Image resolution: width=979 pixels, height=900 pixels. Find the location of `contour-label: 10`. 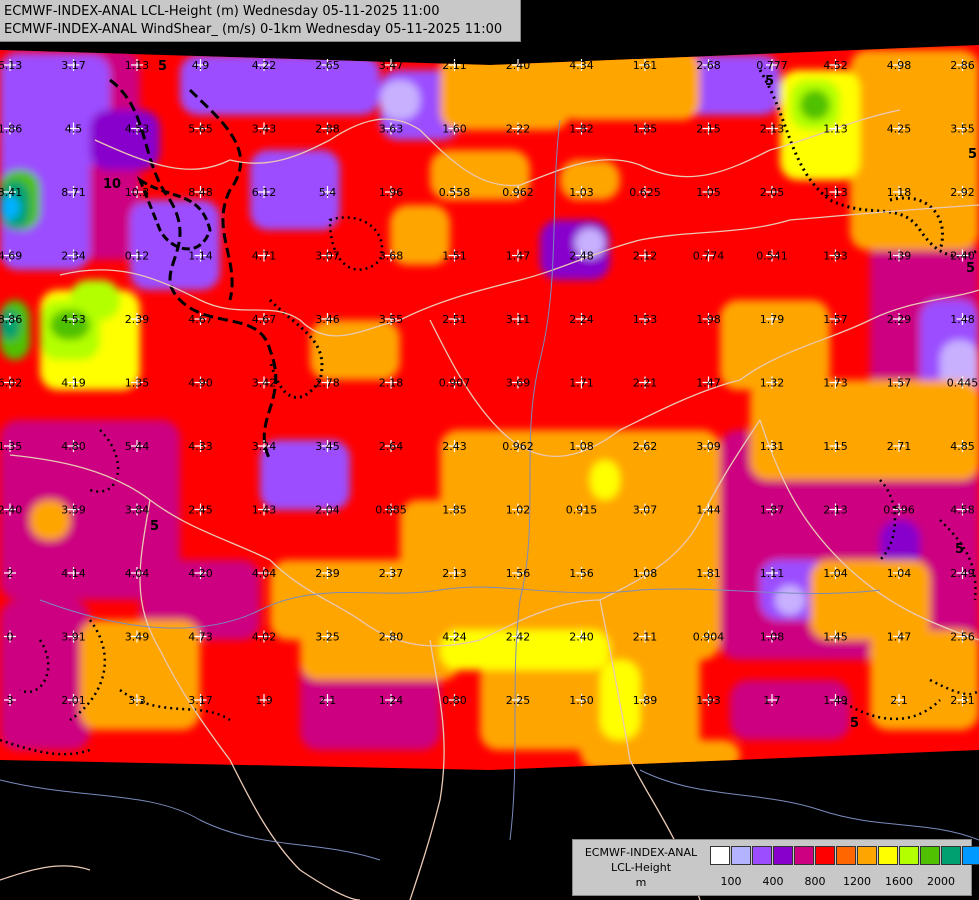

contour-label: 10 is located at coordinates (112, 184).